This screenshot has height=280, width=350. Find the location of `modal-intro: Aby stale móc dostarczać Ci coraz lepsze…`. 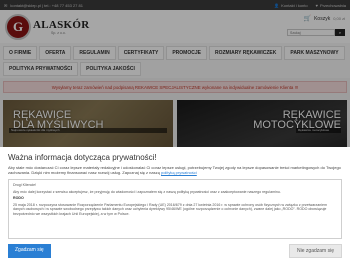

modal-intro: Aby stale móc dostarczać Ci coraz lepsze… is located at coordinates (174, 170).